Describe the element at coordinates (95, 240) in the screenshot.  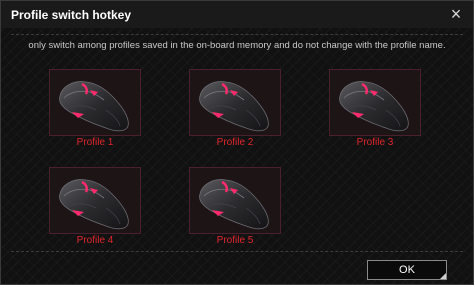
I see `profile-label: Profile 4` at that location.